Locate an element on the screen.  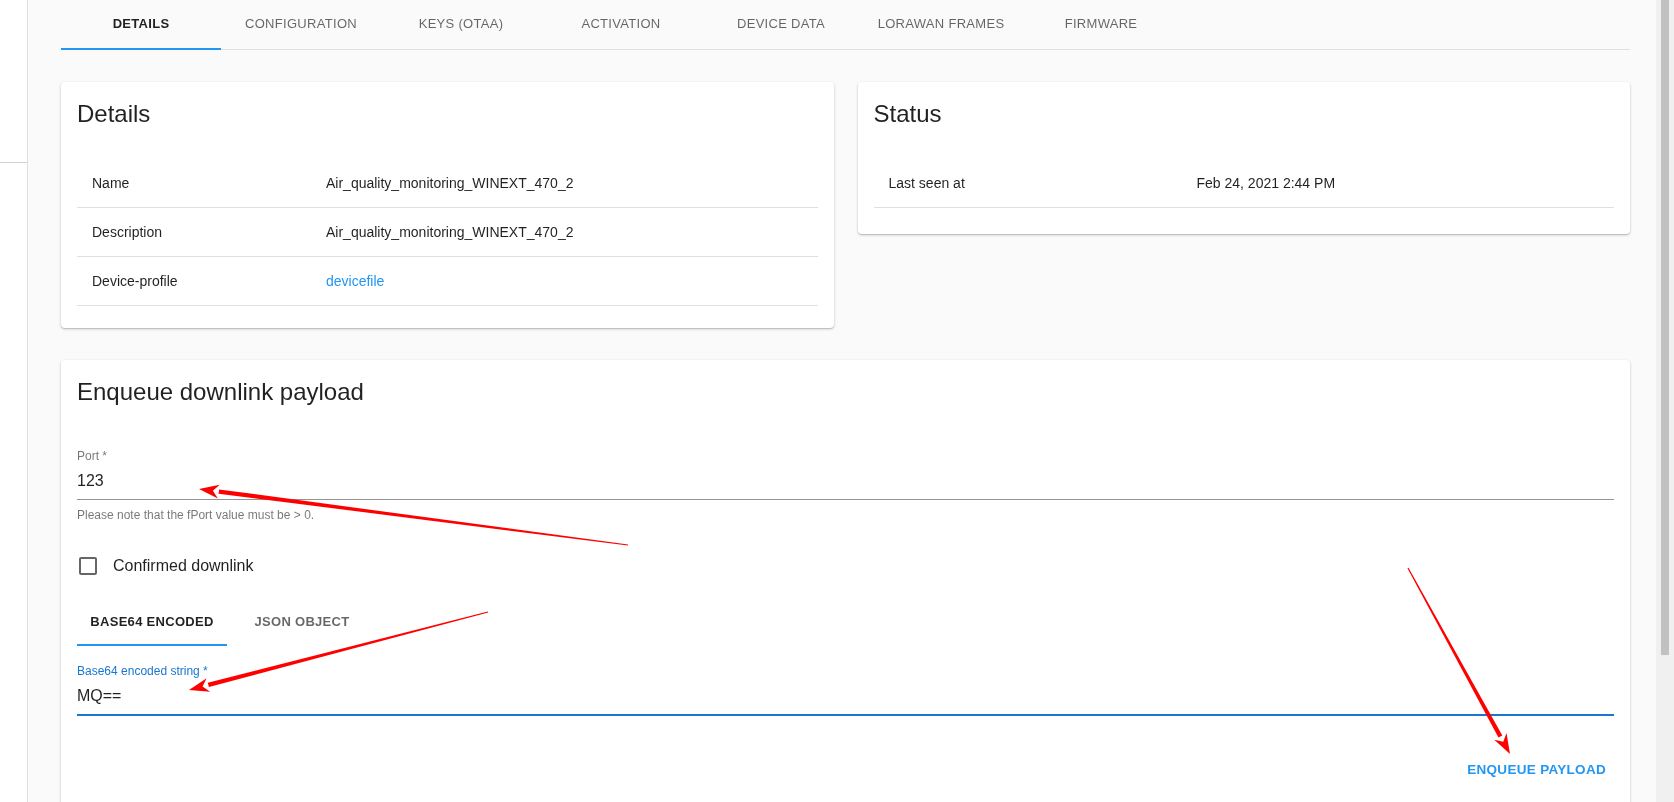
field-label: Name is located at coordinates (111, 183).